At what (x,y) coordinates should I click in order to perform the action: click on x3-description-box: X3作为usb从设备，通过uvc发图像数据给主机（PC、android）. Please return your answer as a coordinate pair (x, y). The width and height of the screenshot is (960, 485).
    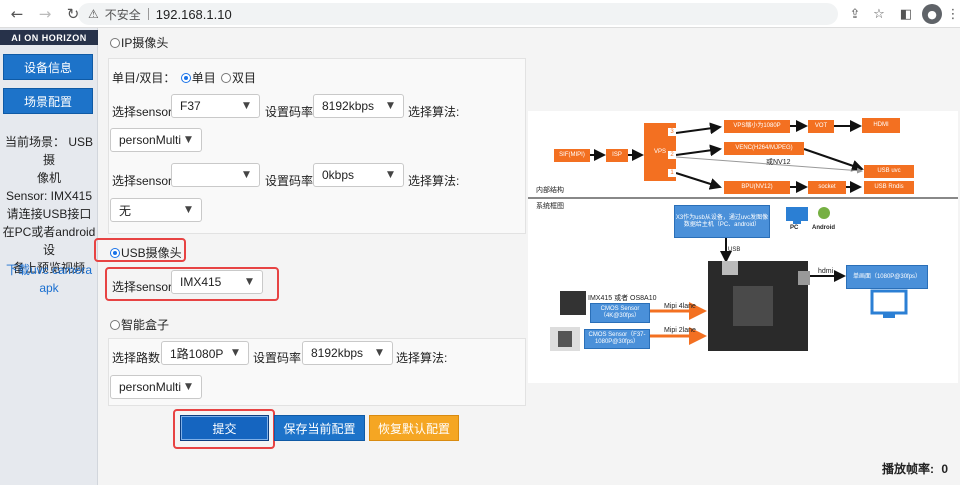
    Looking at the image, I should click on (722, 221).